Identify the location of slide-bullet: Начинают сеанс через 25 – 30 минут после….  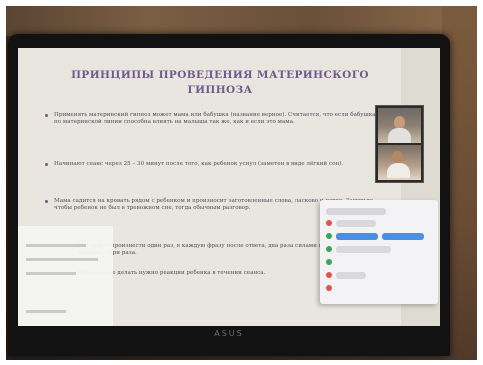
(214, 164).